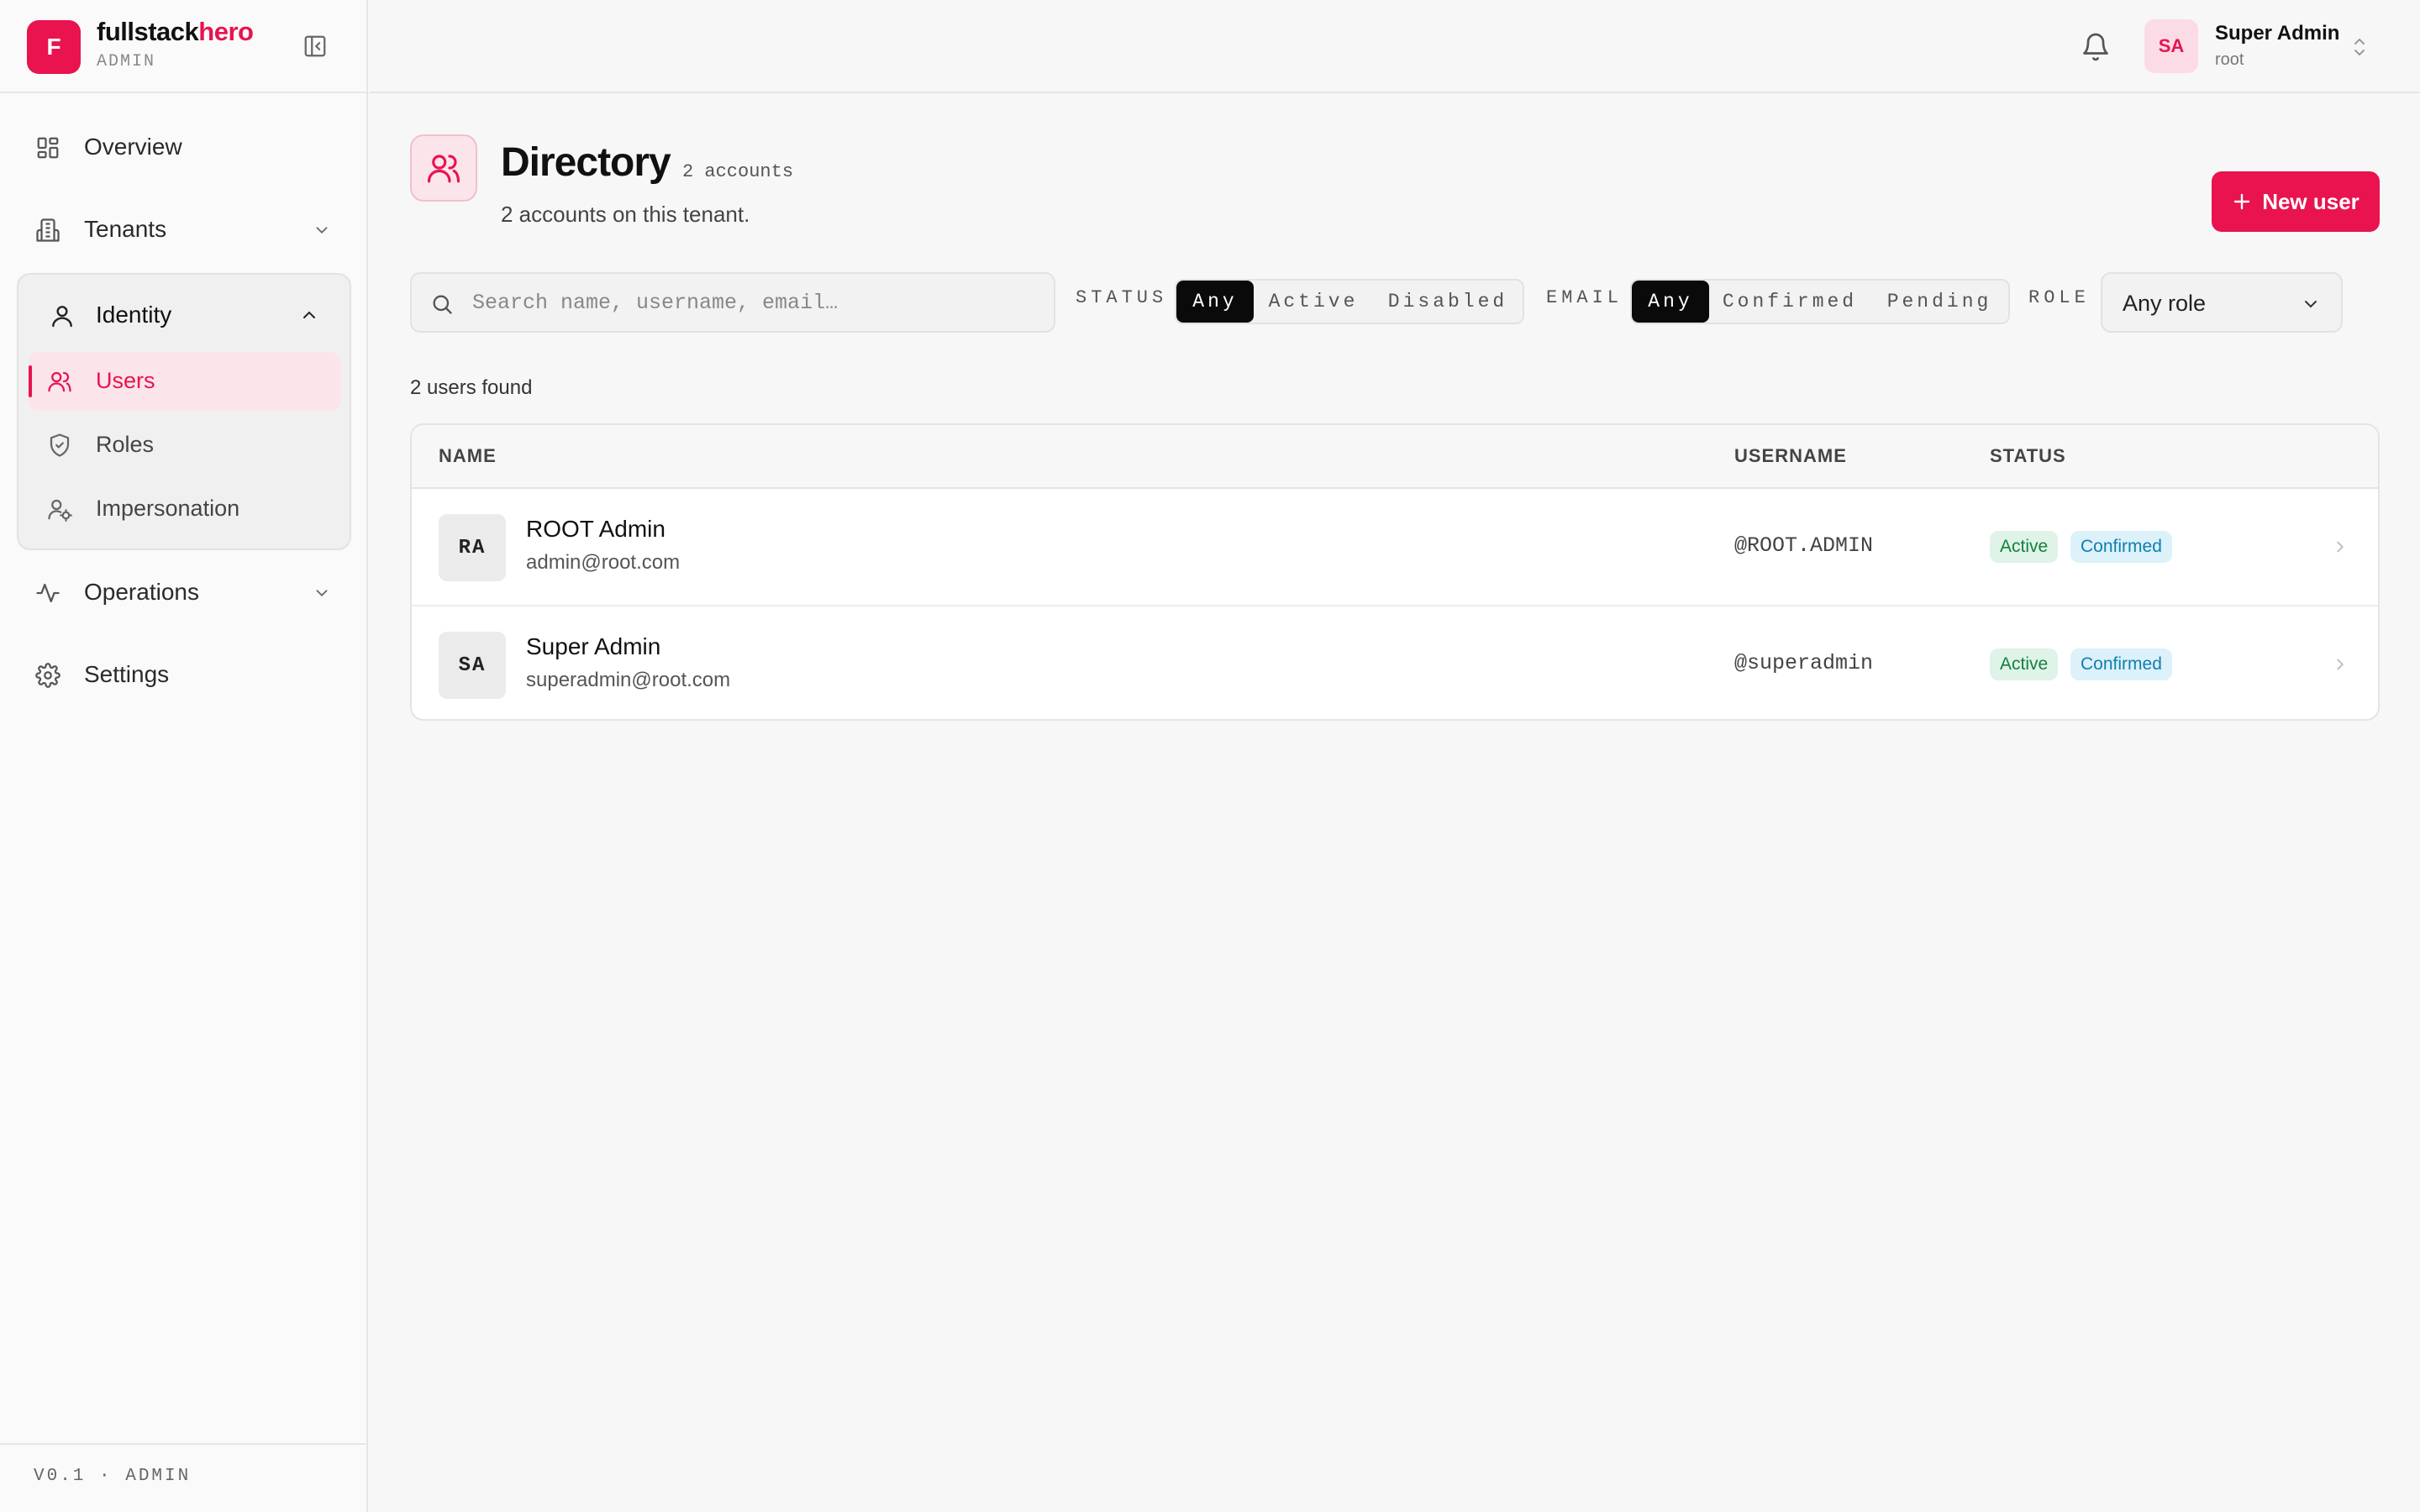  I want to click on gear-icon, so click(47, 675).